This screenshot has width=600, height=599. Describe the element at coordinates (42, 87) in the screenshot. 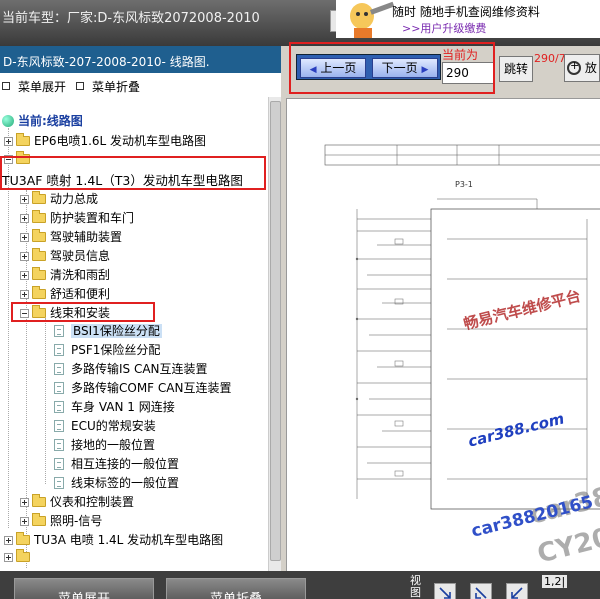

I see `expand-menu-label: 菜单展开` at that location.